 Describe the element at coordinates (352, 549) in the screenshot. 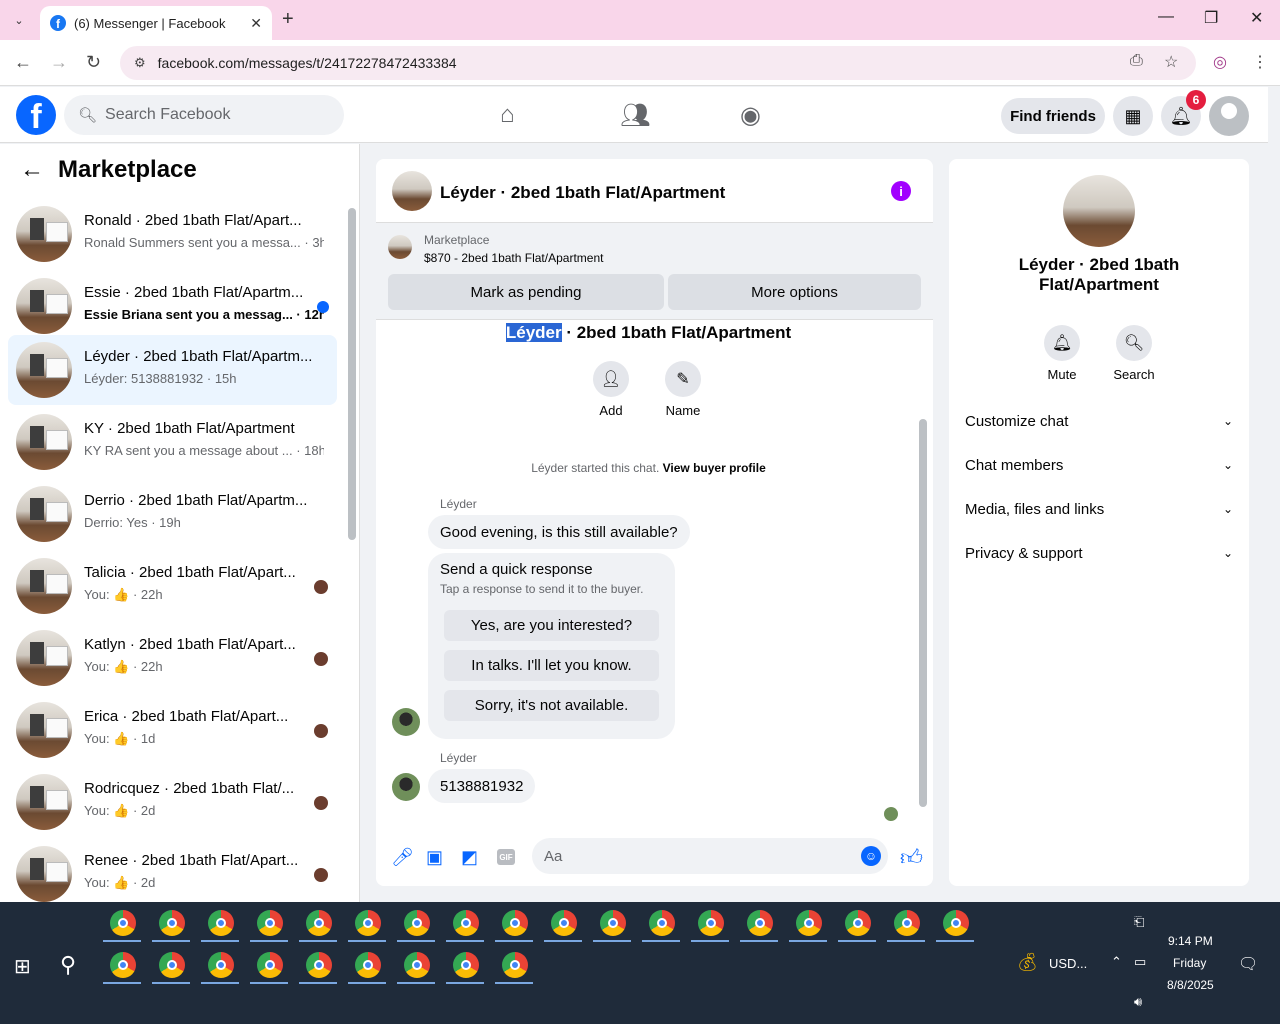

I see `list-scrollbar` at that location.